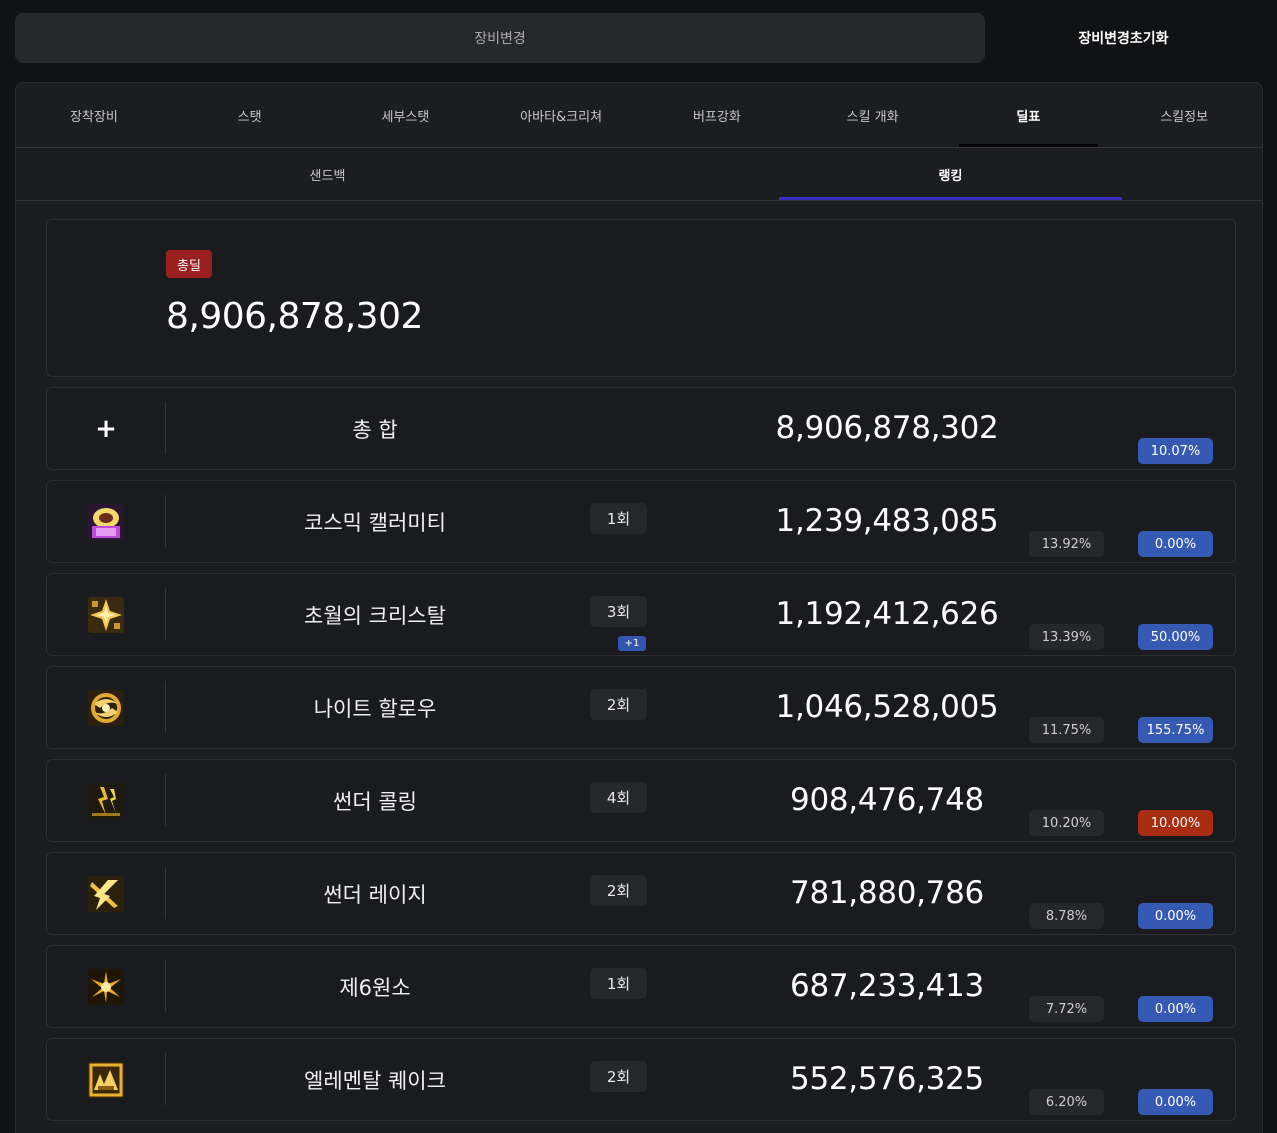 The image size is (1277, 1133). Describe the element at coordinates (294, 316) in the screenshot. I see `total-damage-value: 8,906,878,302` at that location.